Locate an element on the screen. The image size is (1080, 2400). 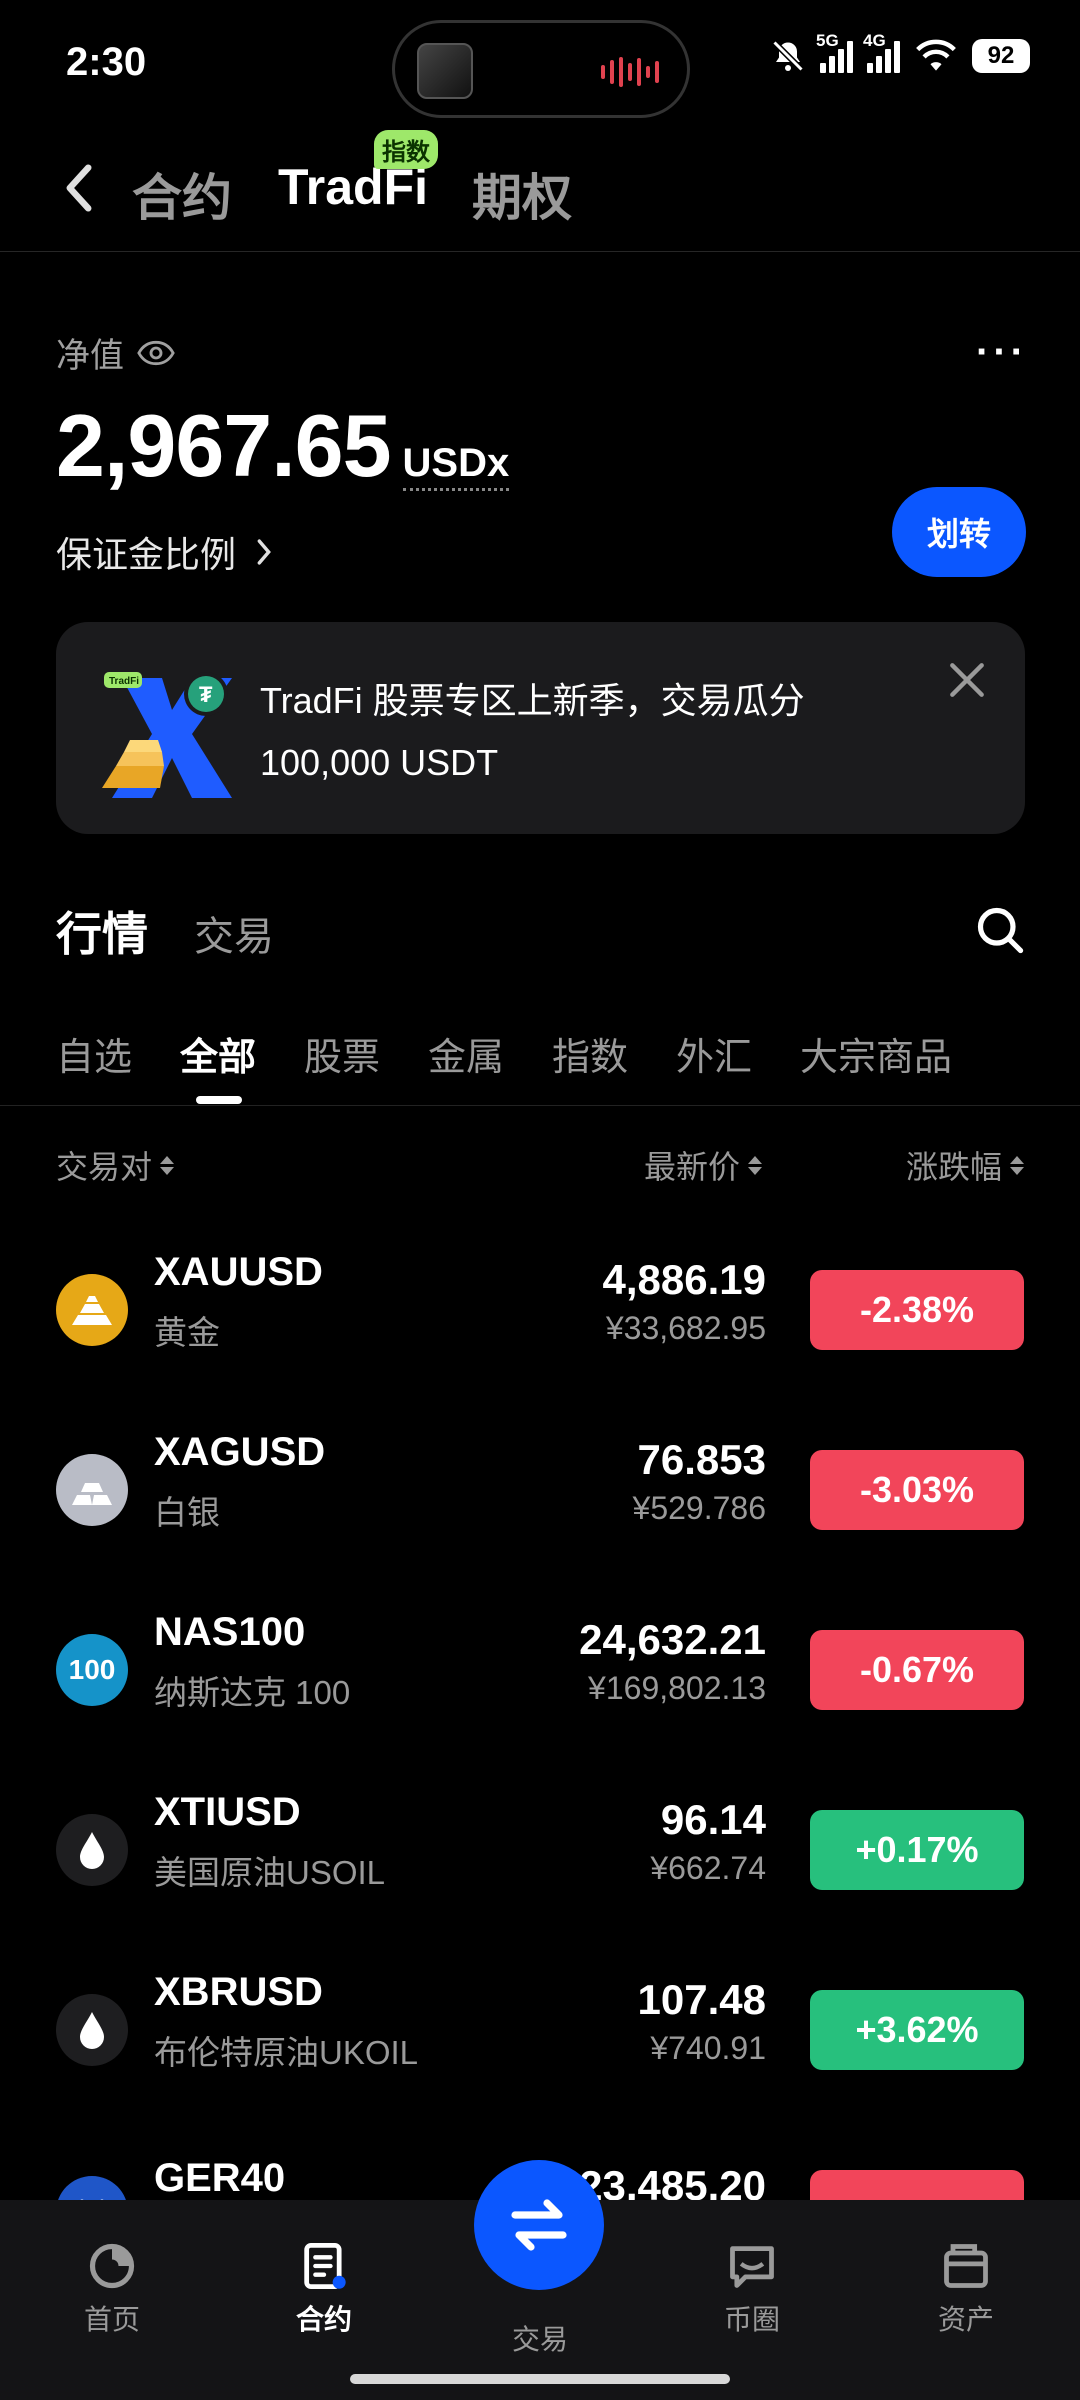
svg-text: TradFi is located at coordinates (124, 681).